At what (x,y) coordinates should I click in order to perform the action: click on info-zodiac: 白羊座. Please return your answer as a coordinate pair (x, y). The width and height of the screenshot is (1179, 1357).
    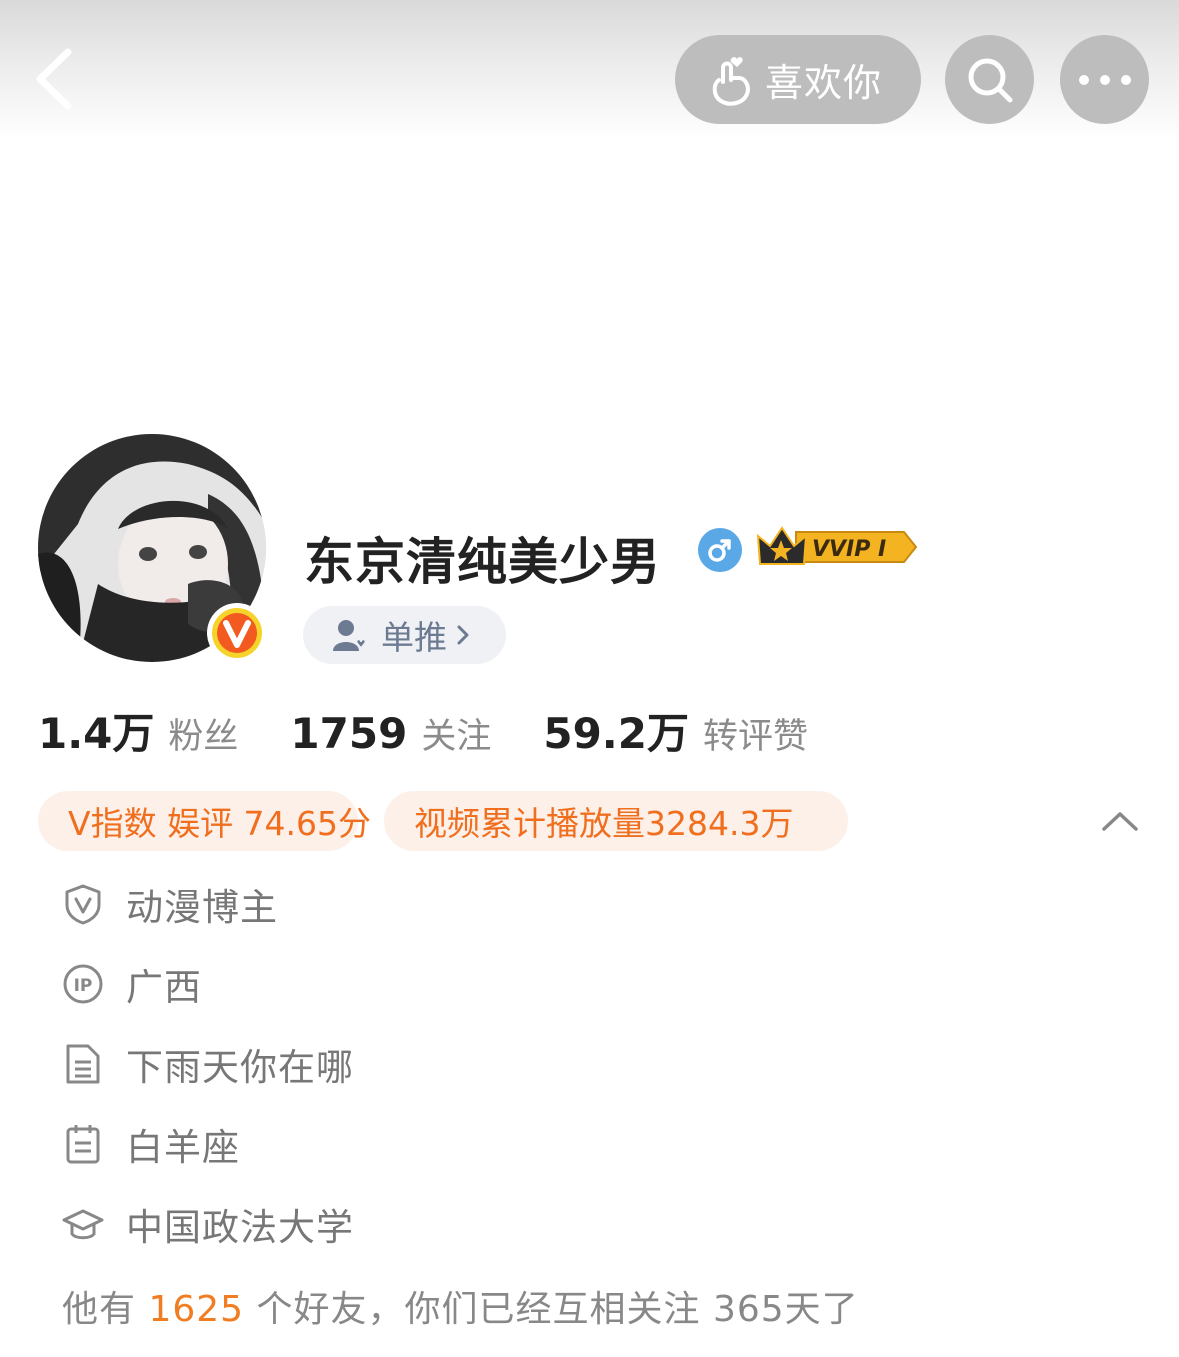
    Looking at the image, I should click on (151, 1144).